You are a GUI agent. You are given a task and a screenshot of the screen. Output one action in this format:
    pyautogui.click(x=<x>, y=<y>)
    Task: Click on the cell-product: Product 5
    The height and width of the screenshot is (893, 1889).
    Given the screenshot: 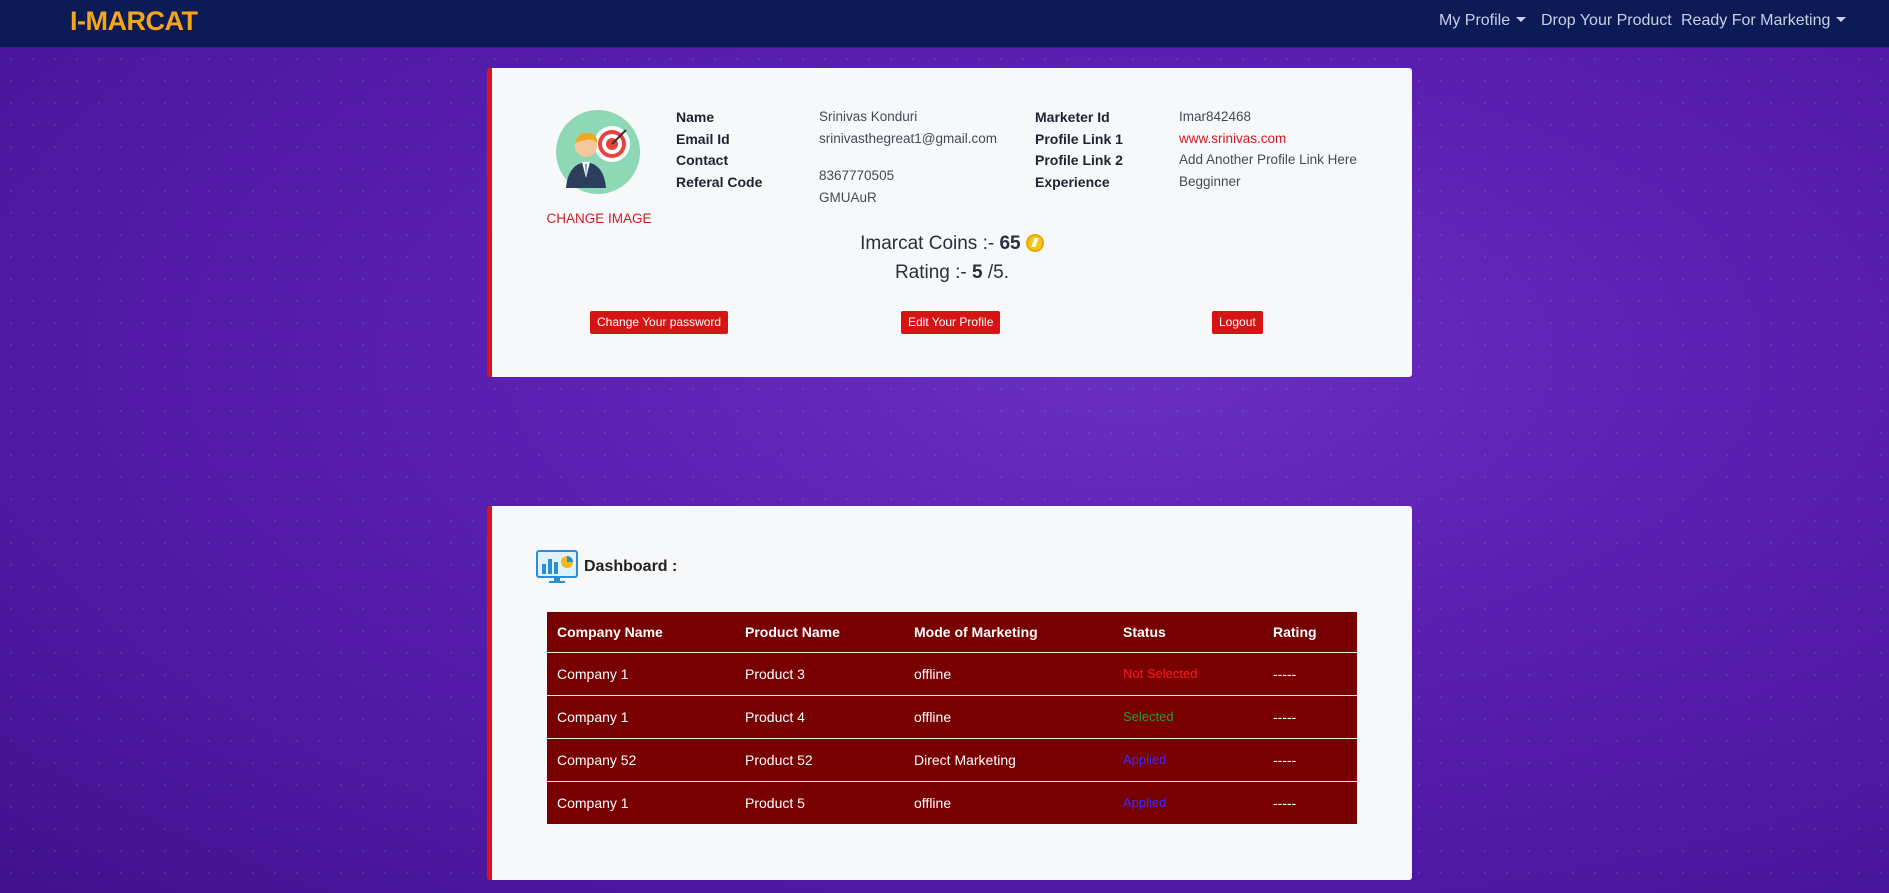 What is the action you would take?
    pyautogui.click(x=819, y=802)
    